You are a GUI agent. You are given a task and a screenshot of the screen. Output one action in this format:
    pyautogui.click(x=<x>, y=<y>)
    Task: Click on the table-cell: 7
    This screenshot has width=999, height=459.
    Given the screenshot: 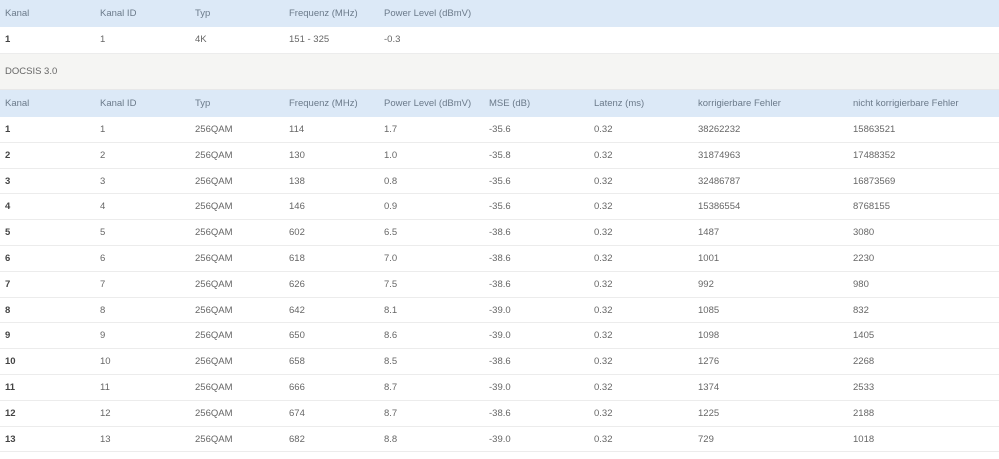 What is the action you would take?
    pyautogui.click(x=8, y=284)
    